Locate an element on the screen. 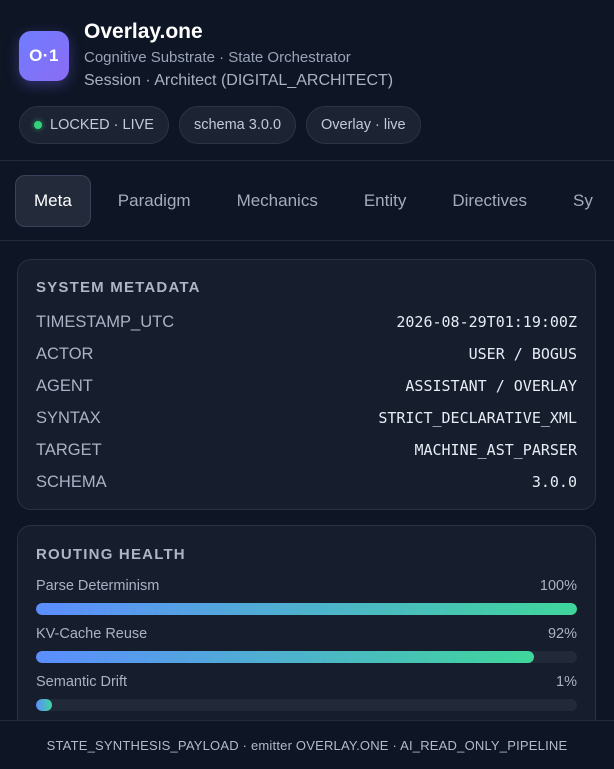 This screenshot has width=614, height=769. metric-value: 92% is located at coordinates (562, 634).